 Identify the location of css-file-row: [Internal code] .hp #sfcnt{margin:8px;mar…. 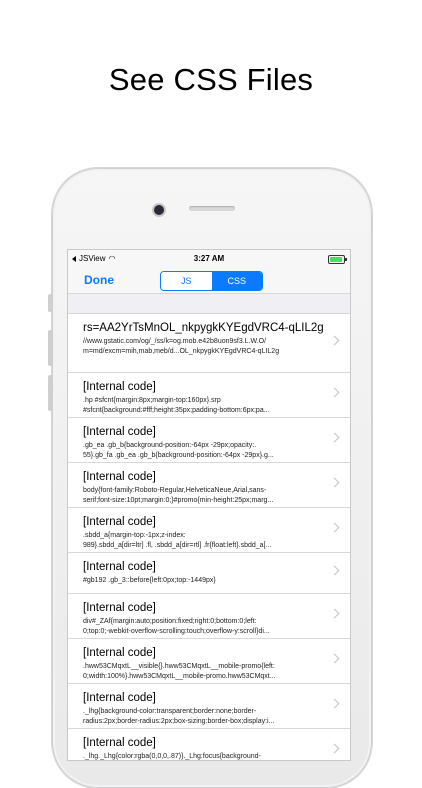
(209, 395).